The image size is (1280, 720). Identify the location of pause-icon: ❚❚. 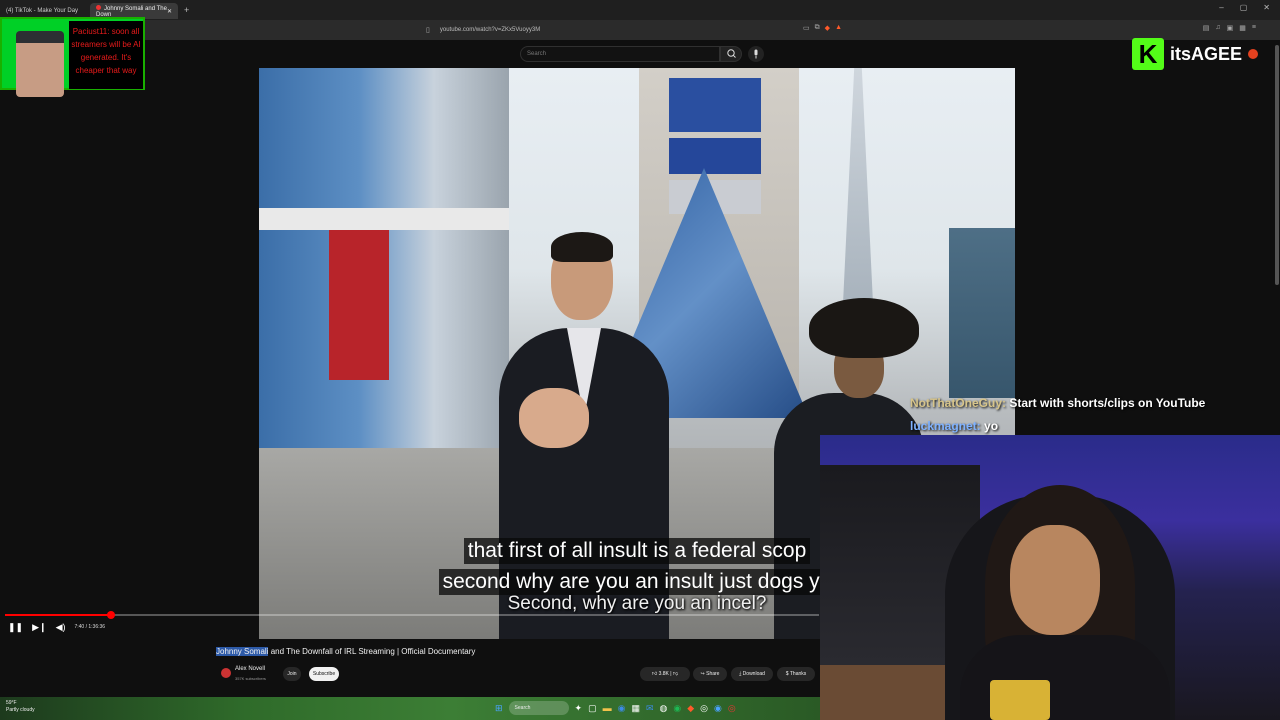
(15, 627).